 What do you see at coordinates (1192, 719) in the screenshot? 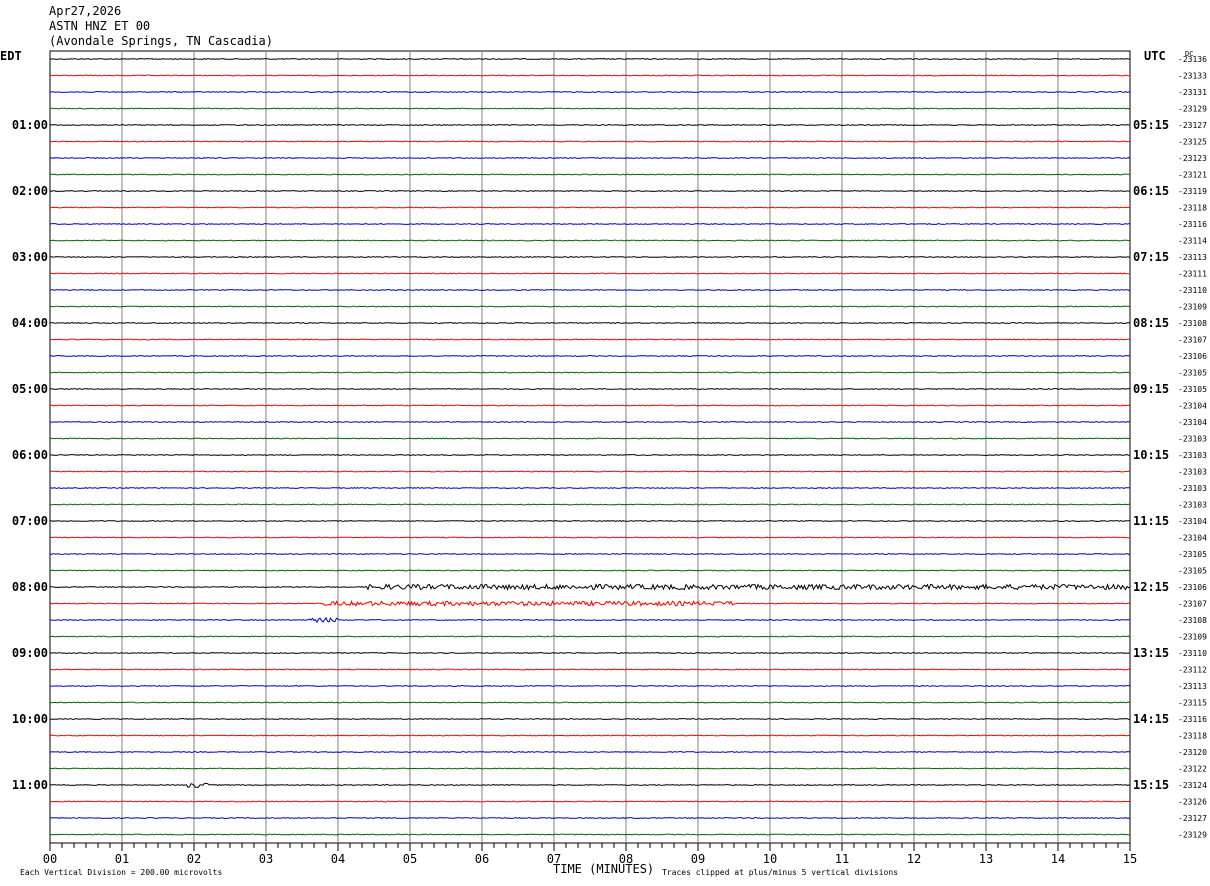
I see `dc-offset-label: -23116` at bounding box center [1192, 719].